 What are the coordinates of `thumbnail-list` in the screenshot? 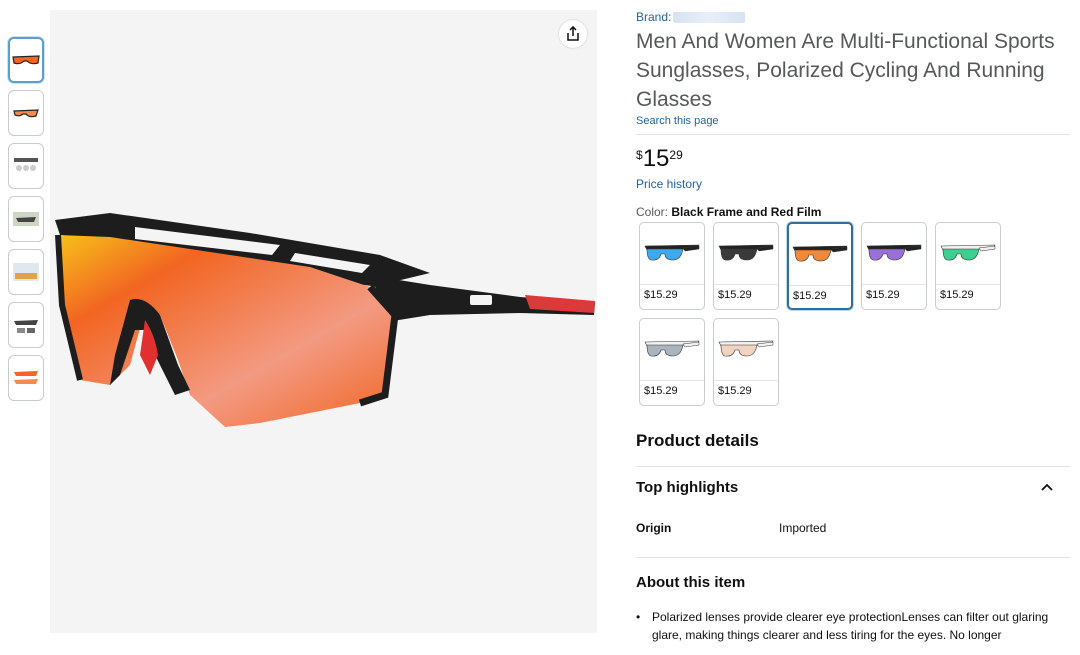 It's located at (27, 222).